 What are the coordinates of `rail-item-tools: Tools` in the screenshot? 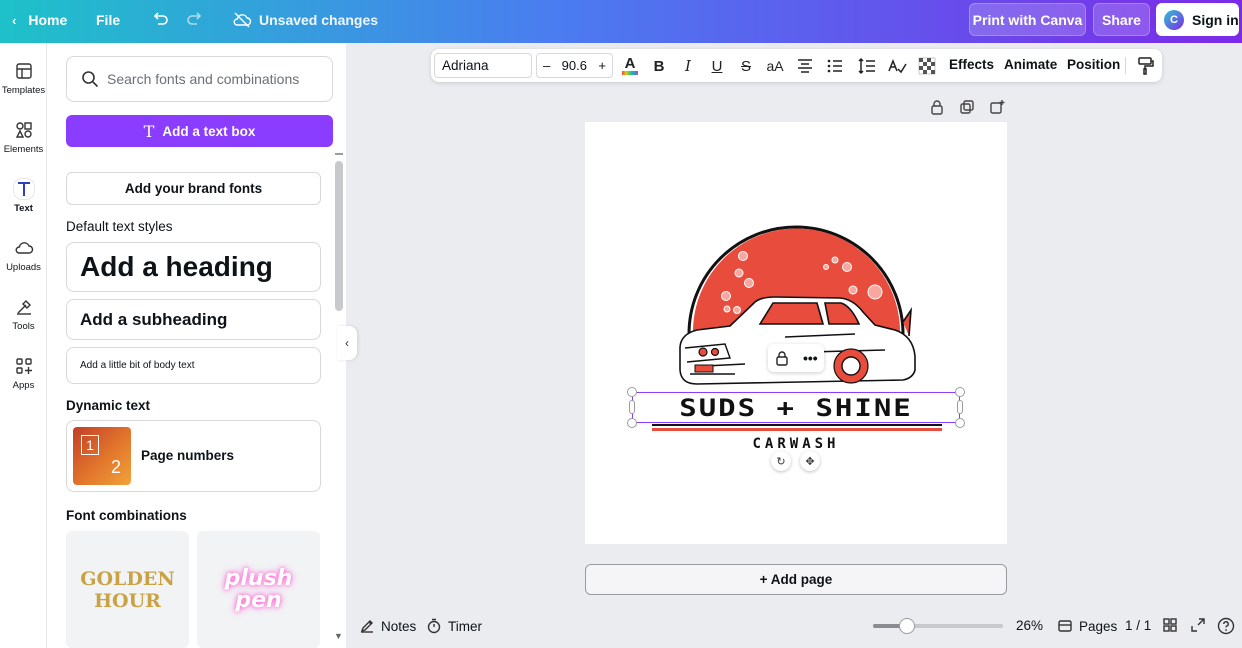 It's located at (23, 314).